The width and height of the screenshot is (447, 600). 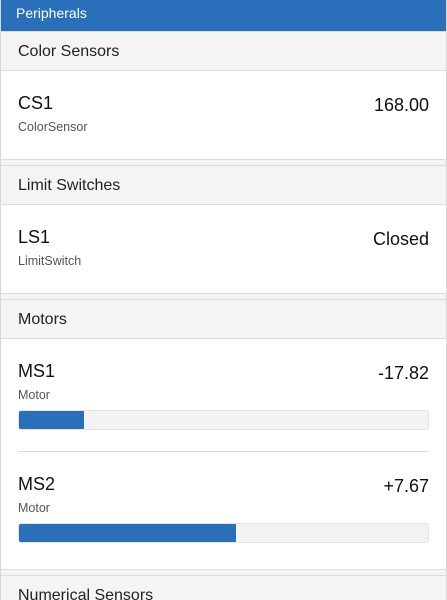 I want to click on panel-title-bar: Peripherals, so click(x=223, y=15).